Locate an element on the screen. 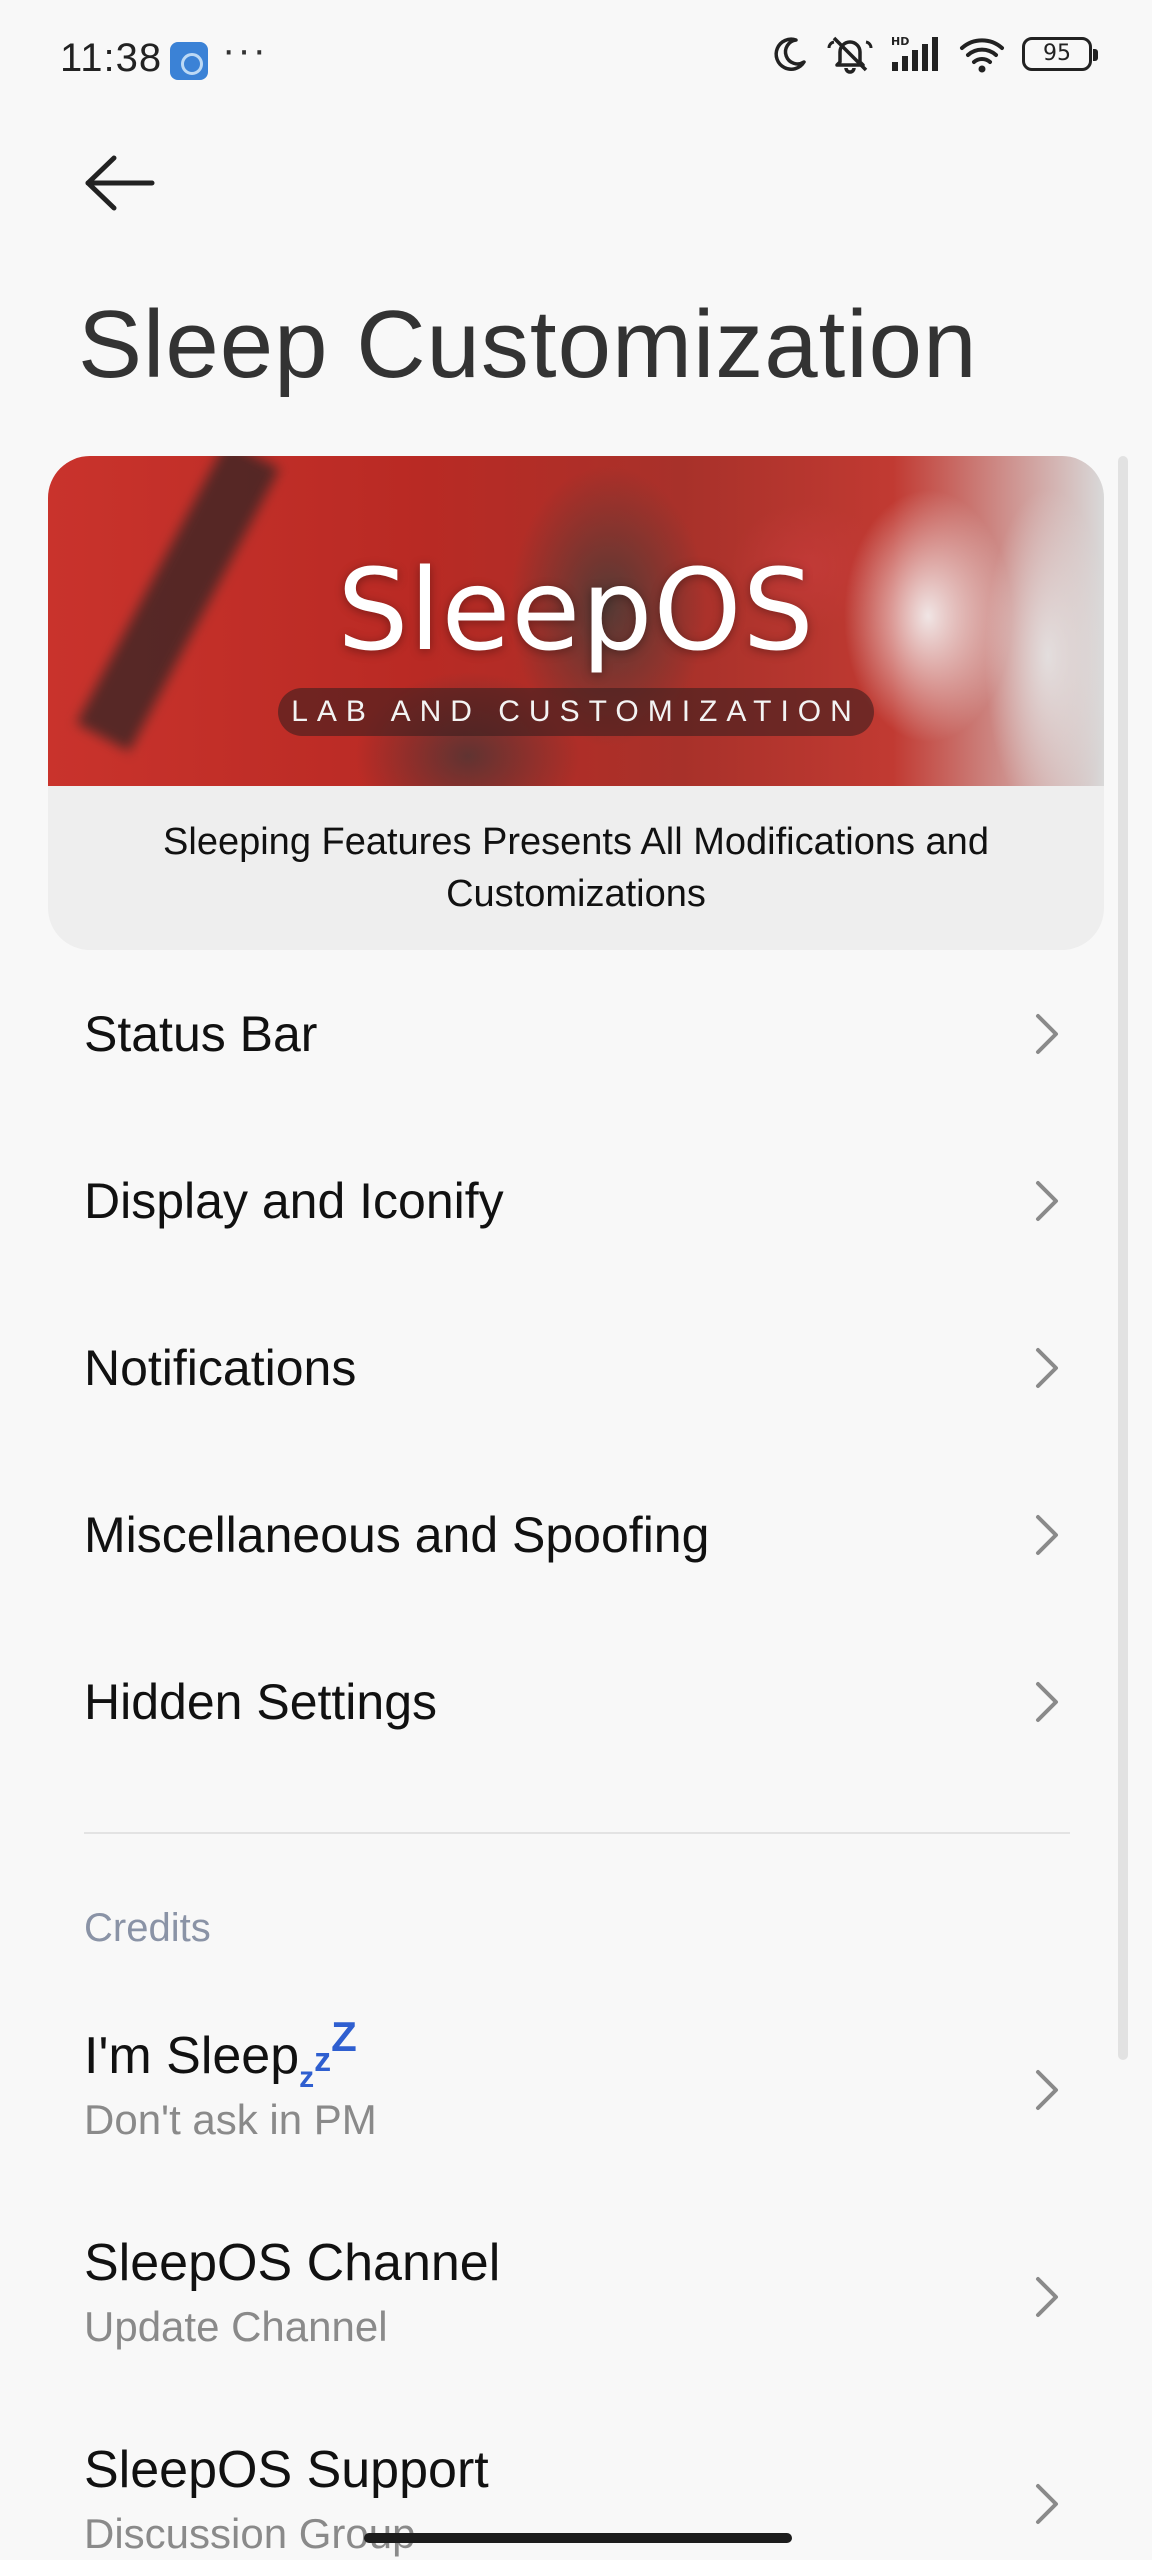 The width and height of the screenshot is (1152, 2560). banner-tagline: LAB AND CUSTOMIZATION is located at coordinates (576, 711).